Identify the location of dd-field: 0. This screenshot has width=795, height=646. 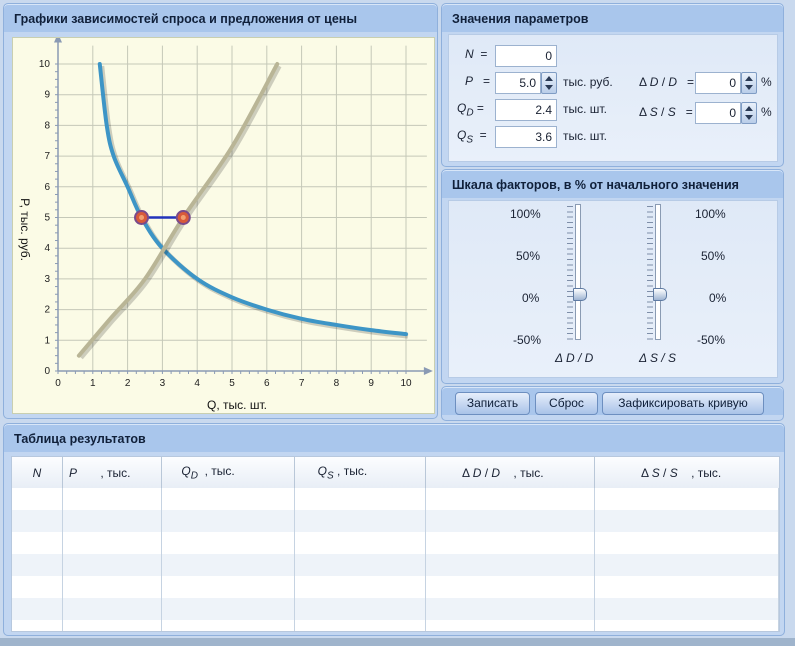
(718, 83).